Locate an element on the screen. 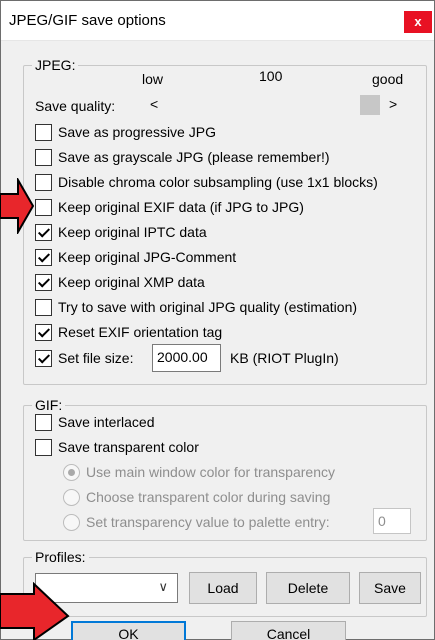 The image size is (435, 640). radio-palette-entry: Set transparency value to palette entry: is located at coordinates (196, 522).